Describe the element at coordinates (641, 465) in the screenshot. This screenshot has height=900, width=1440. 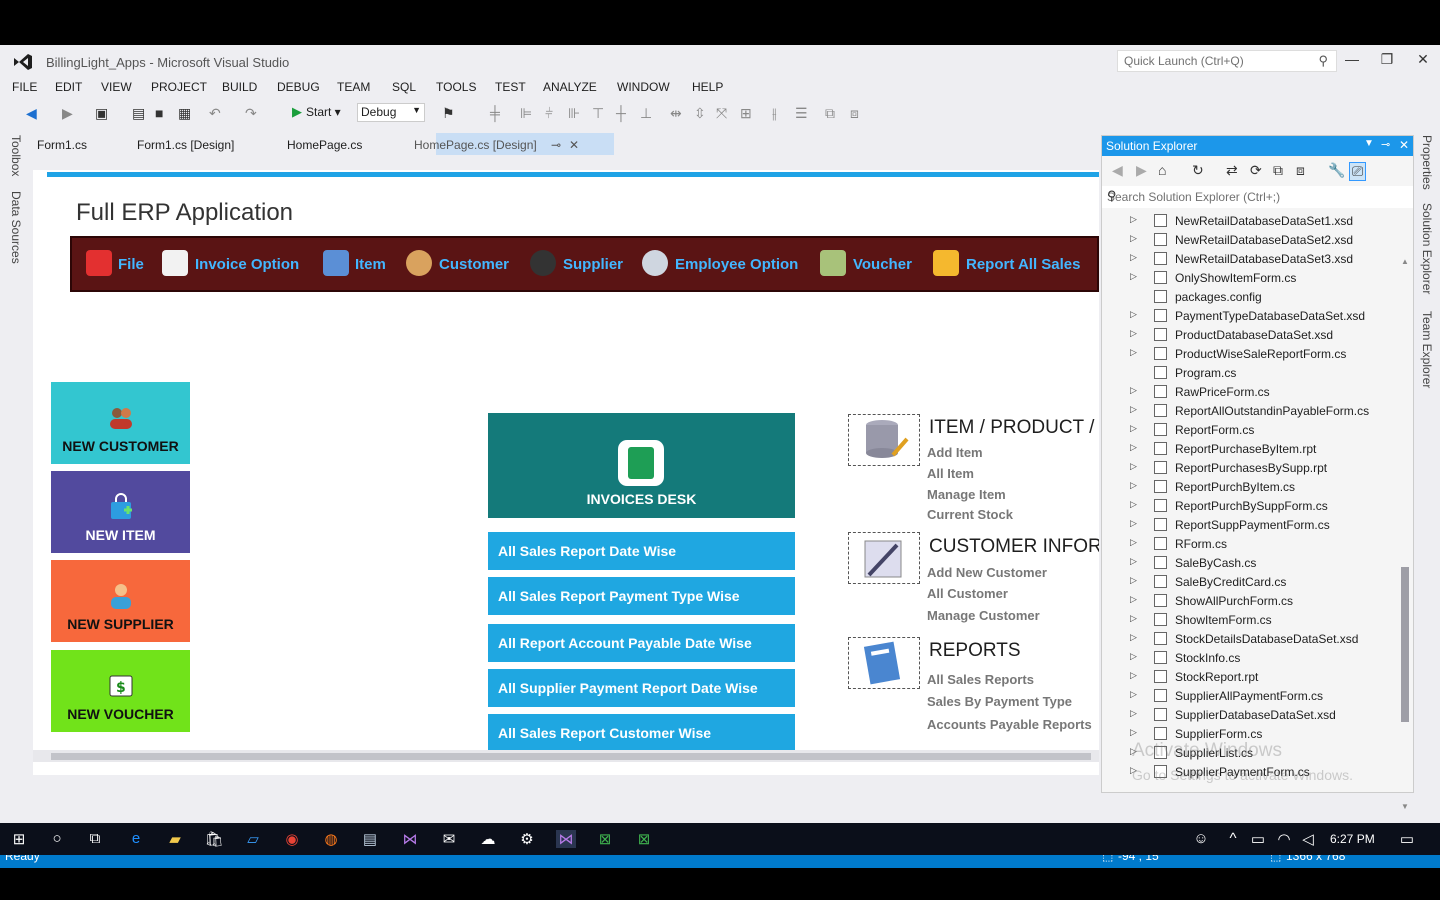
I see `invoices-desk-panel: INVOICES DESK` at that location.